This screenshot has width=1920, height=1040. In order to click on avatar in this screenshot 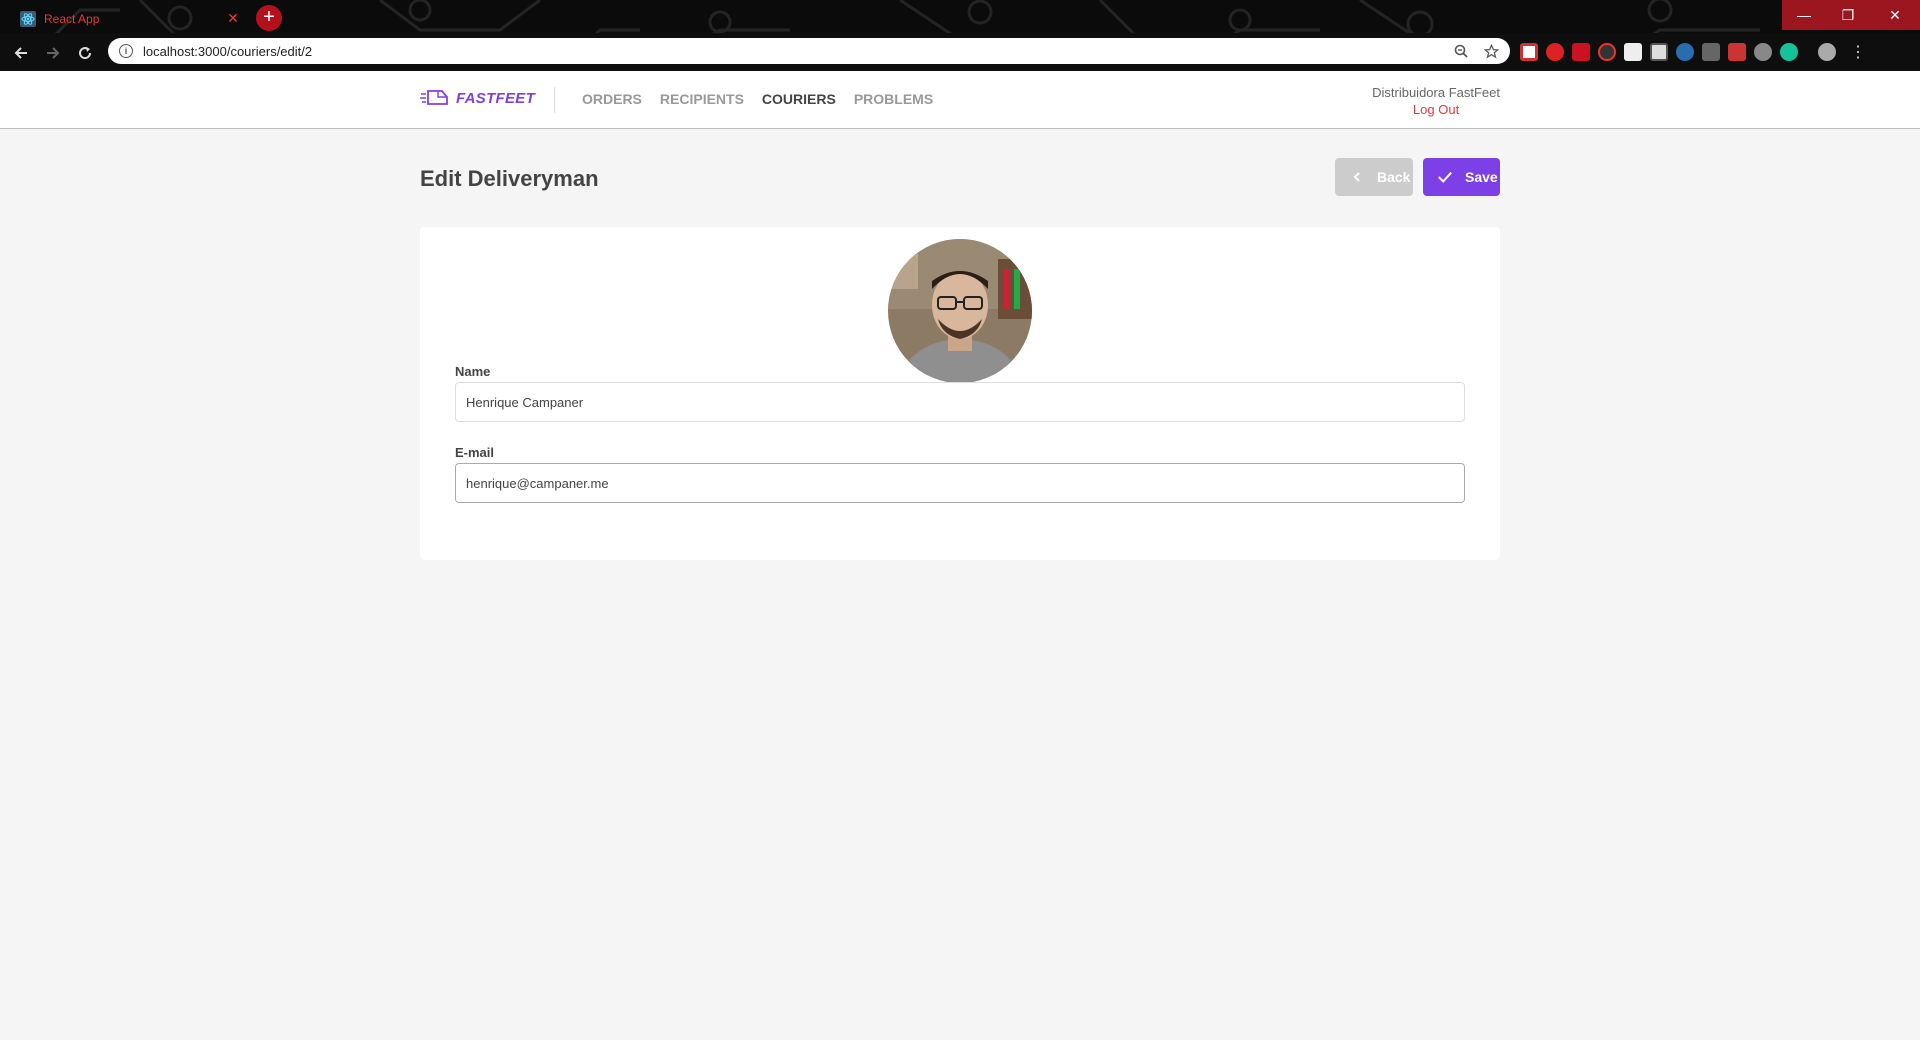, I will do `click(960, 311)`.